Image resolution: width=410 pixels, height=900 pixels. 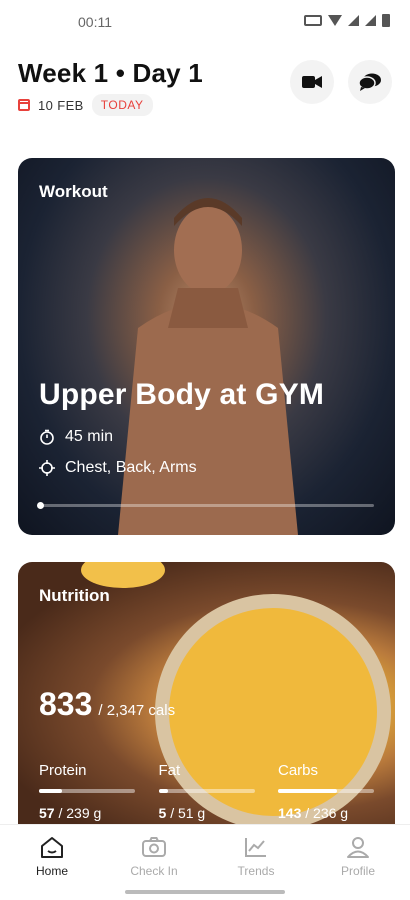 I want to click on user-icon, so click(x=358, y=847).